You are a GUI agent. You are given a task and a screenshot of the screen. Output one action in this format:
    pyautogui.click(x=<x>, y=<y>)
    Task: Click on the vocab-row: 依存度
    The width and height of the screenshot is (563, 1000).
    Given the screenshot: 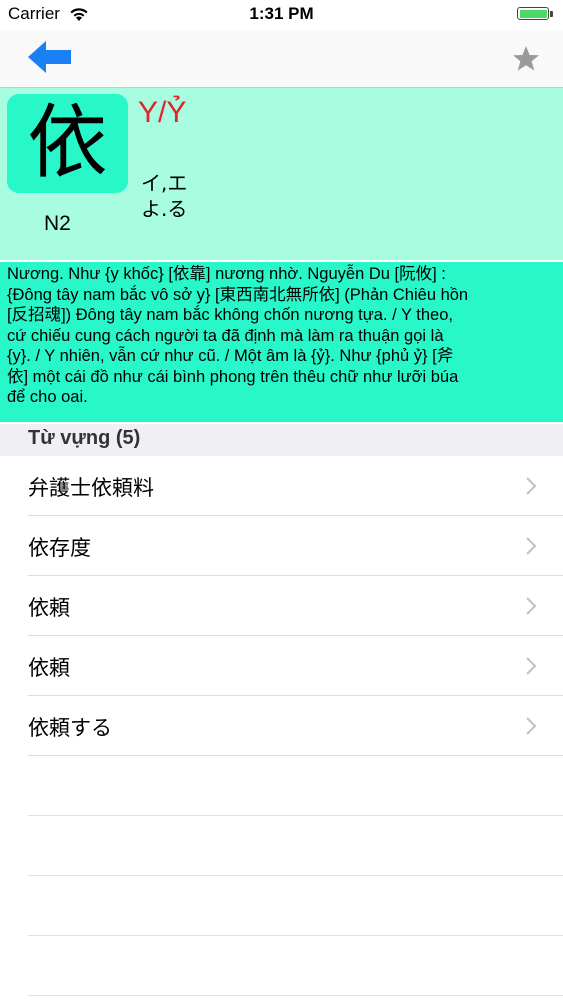 What is the action you would take?
    pyautogui.click(x=295, y=546)
    